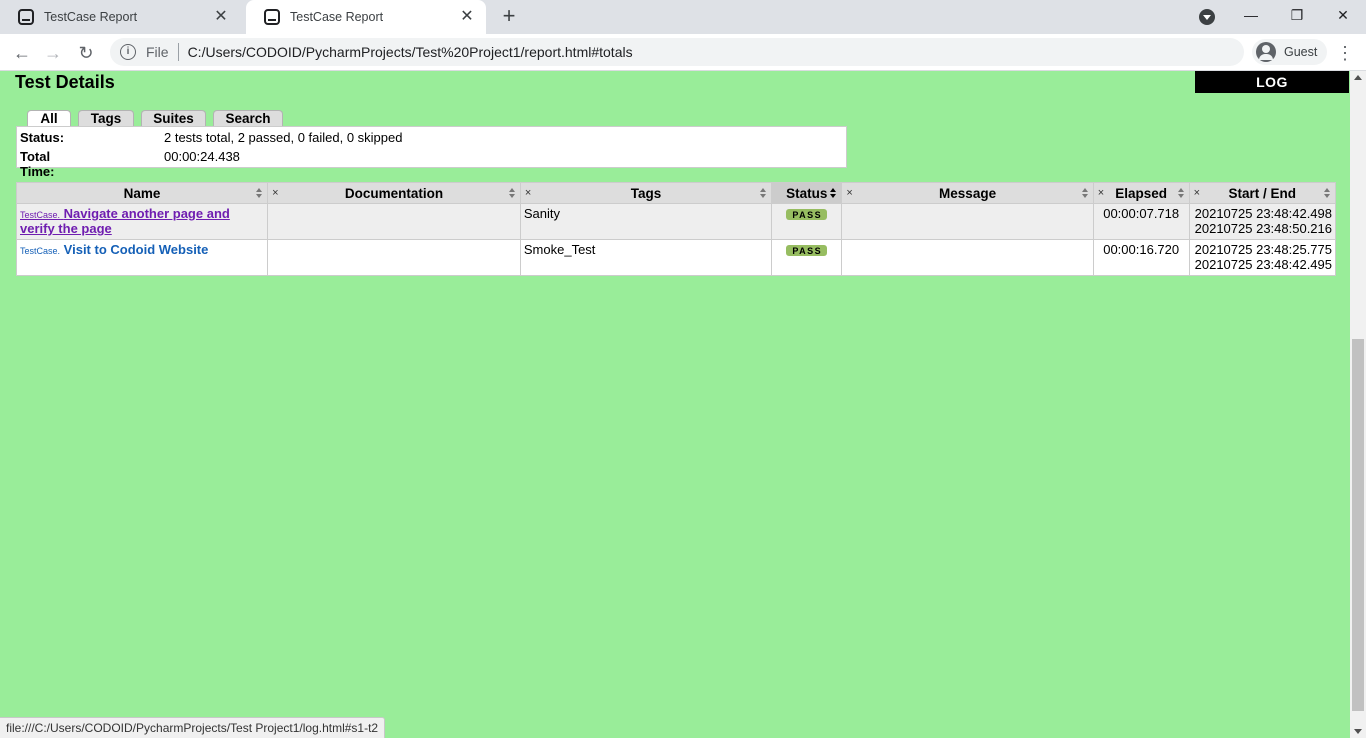  What do you see at coordinates (248, 118) in the screenshot?
I see `tab-search: Search` at bounding box center [248, 118].